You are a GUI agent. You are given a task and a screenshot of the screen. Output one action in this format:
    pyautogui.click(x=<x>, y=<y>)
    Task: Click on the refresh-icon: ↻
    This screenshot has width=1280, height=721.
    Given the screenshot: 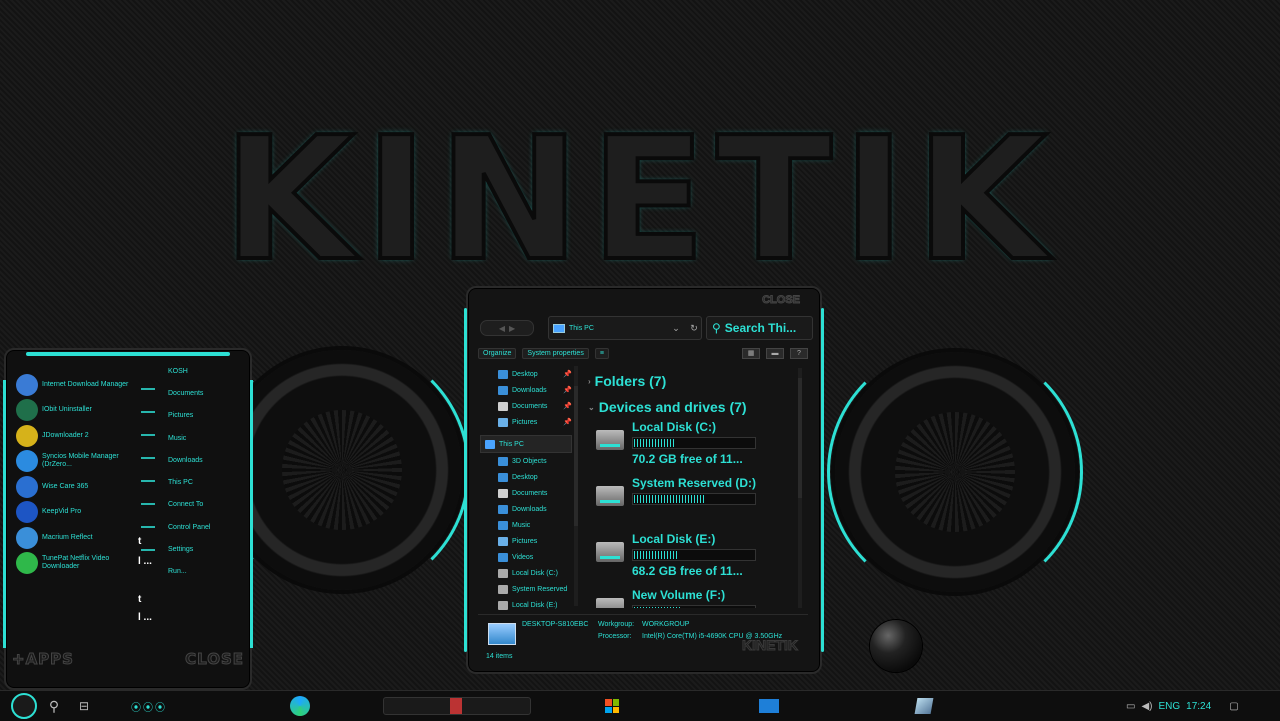 What is the action you would take?
    pyautogui.click(x=694, y=328)
    